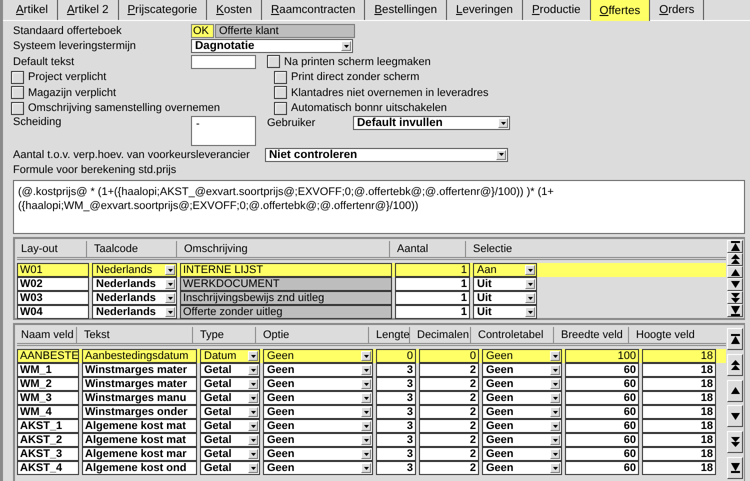  What do you see at coordinates (223, 61) in the screenshot?
I see `input-field` at bounding box center [223, 61].